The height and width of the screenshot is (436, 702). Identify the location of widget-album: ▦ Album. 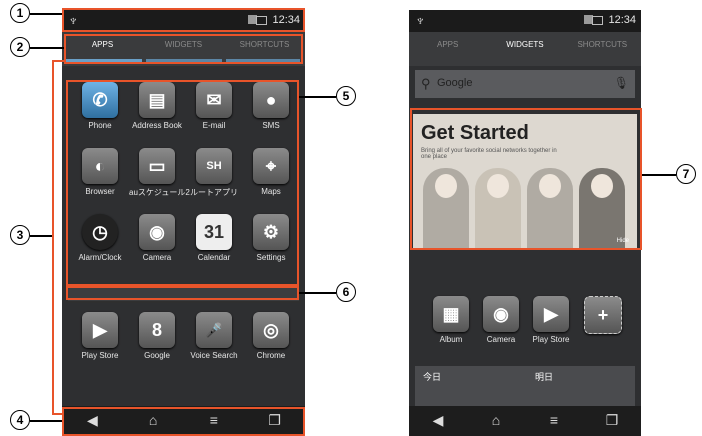
(451, 320).